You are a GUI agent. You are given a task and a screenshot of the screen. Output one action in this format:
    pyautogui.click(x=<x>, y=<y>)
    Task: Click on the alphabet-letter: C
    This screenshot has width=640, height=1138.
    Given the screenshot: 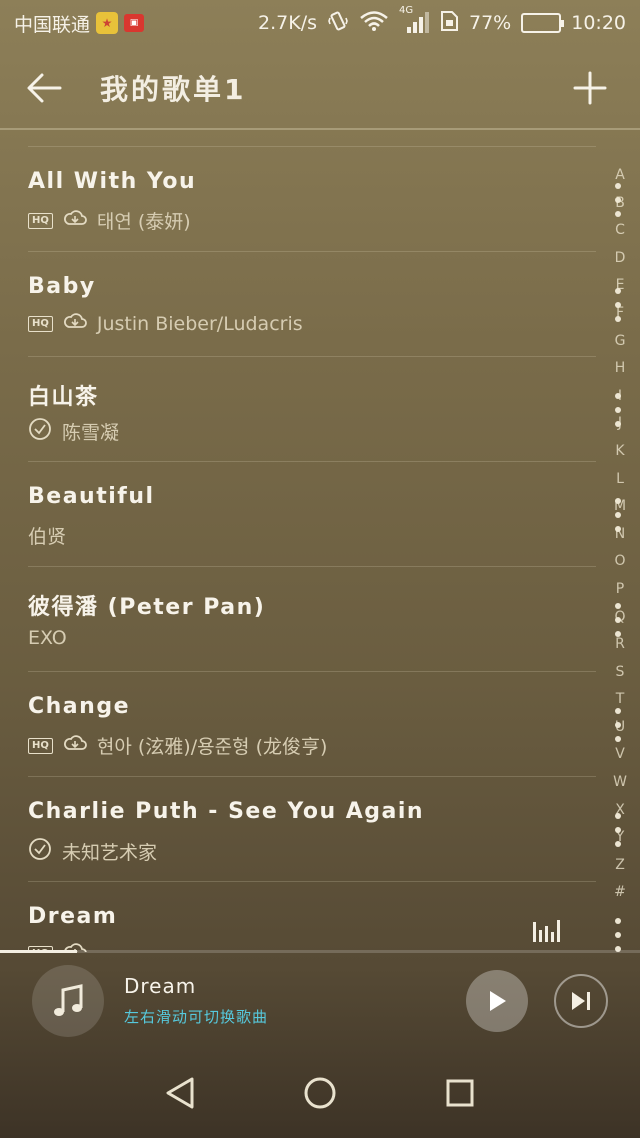 What is the action you would take?
    pyautogui.click(x=620, y=231)
    